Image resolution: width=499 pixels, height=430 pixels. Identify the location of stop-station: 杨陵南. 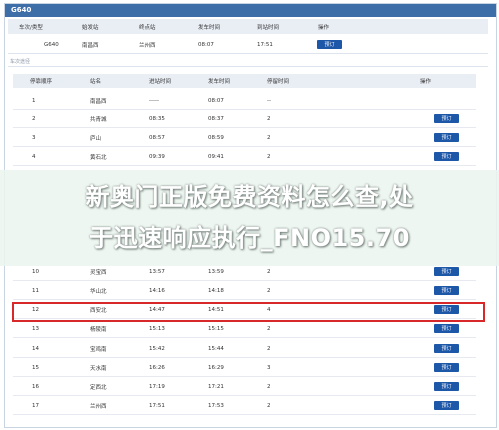
(98, 329).